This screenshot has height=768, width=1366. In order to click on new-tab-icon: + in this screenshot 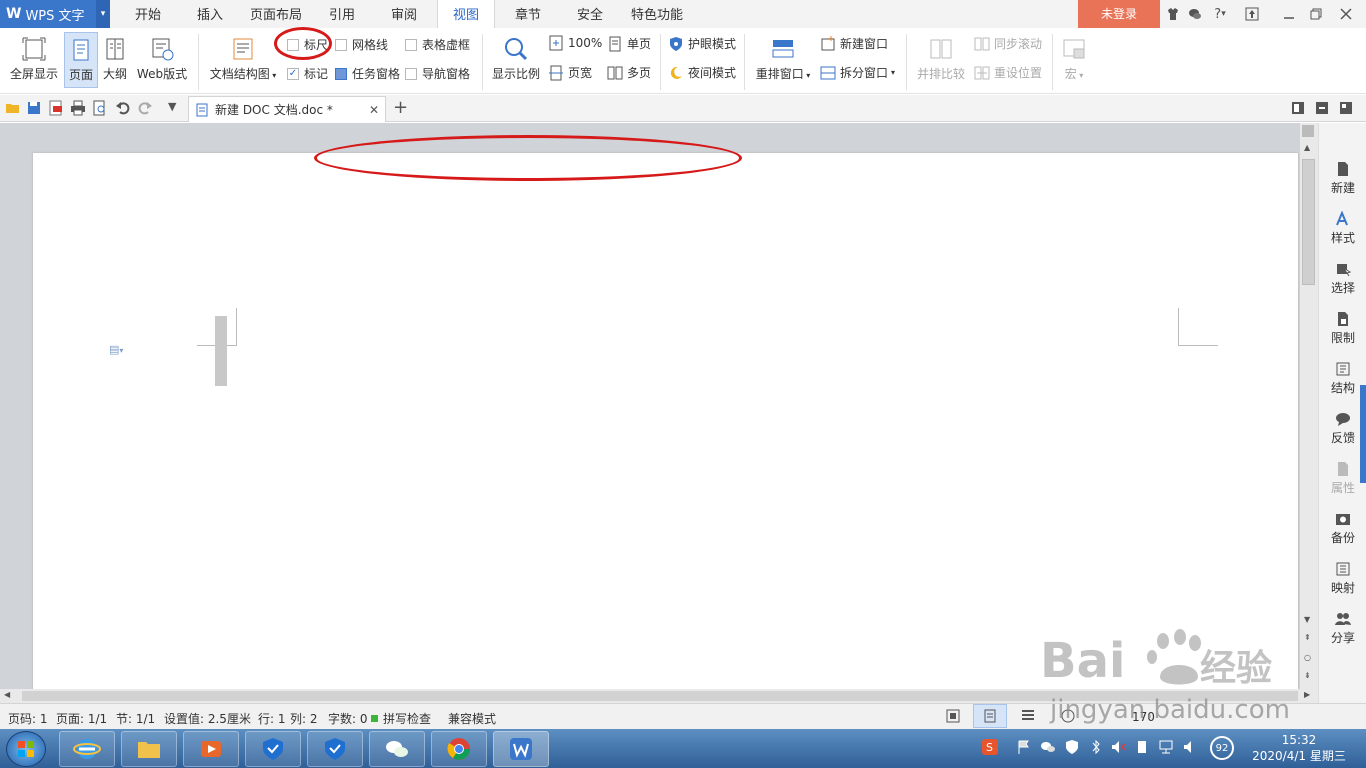, I will do `click(400, 107)`.